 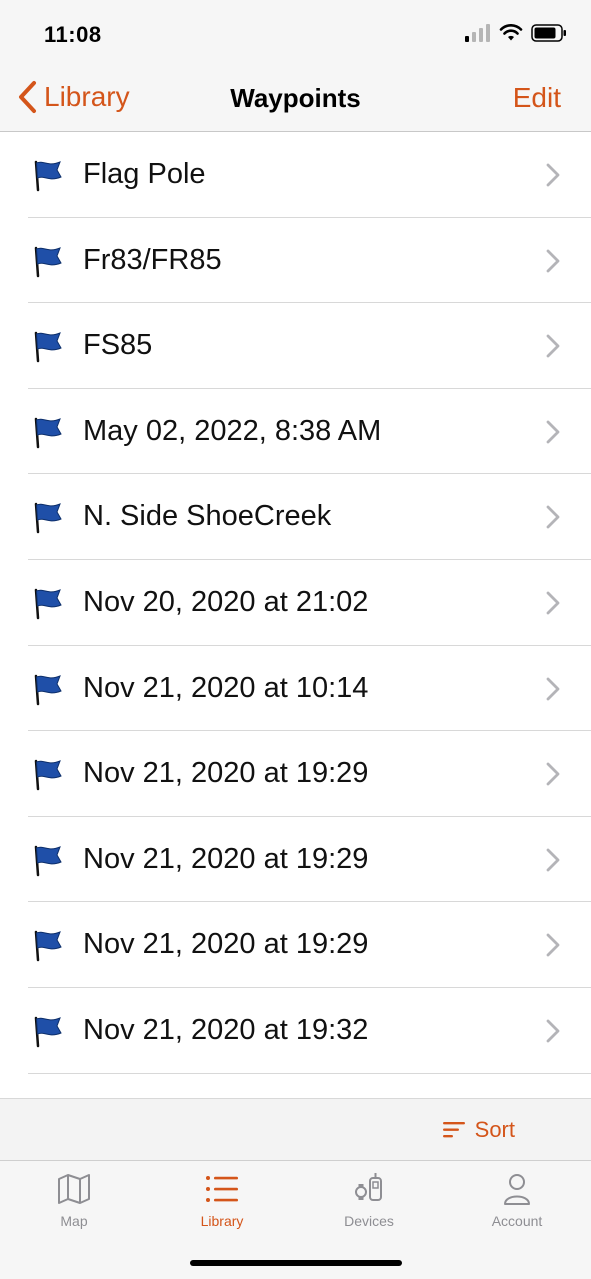 I want to click on waypoint-label: May 02, 2022, 8:38 AM, so click(x=232, y=430).